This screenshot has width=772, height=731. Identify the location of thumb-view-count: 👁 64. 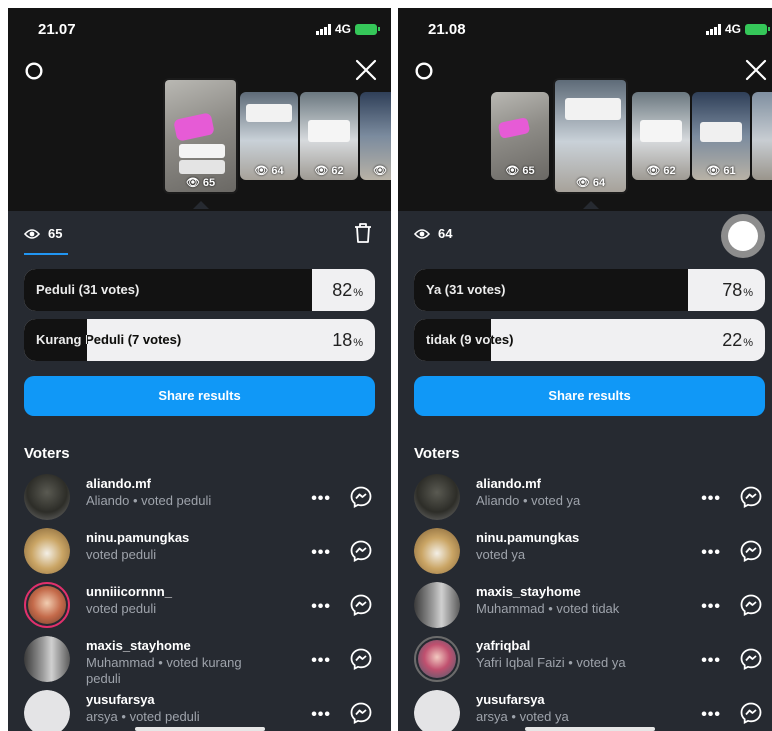
(269, 171).